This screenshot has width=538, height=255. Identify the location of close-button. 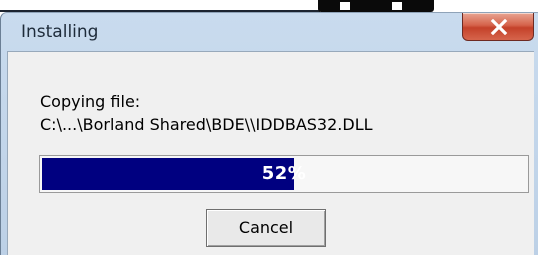
(498, 27).